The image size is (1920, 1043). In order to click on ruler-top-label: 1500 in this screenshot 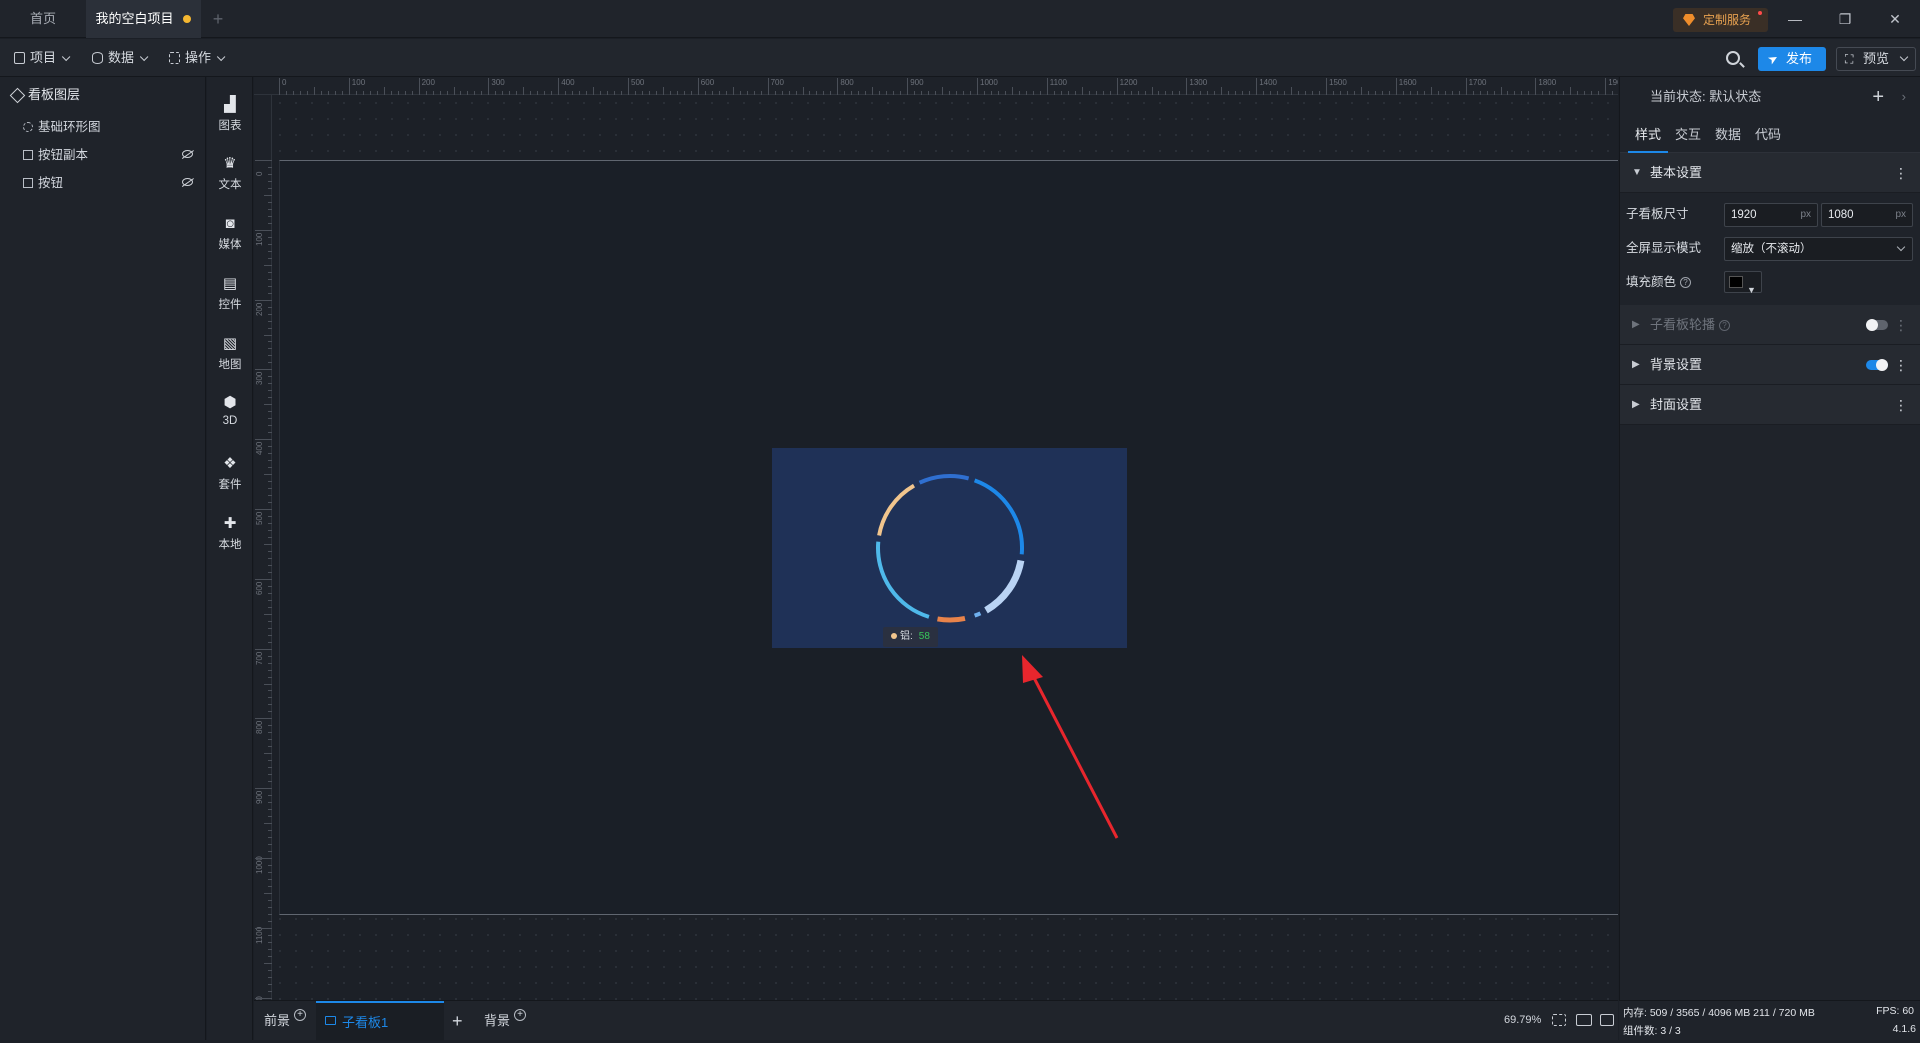, I will do `click(1338, 82)`.